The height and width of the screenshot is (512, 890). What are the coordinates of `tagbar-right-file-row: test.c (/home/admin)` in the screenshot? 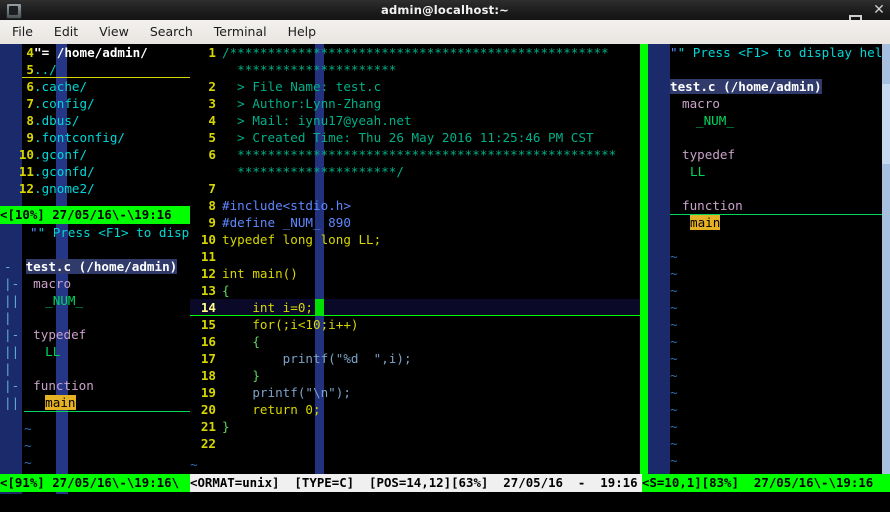 It's located at (769, 86).